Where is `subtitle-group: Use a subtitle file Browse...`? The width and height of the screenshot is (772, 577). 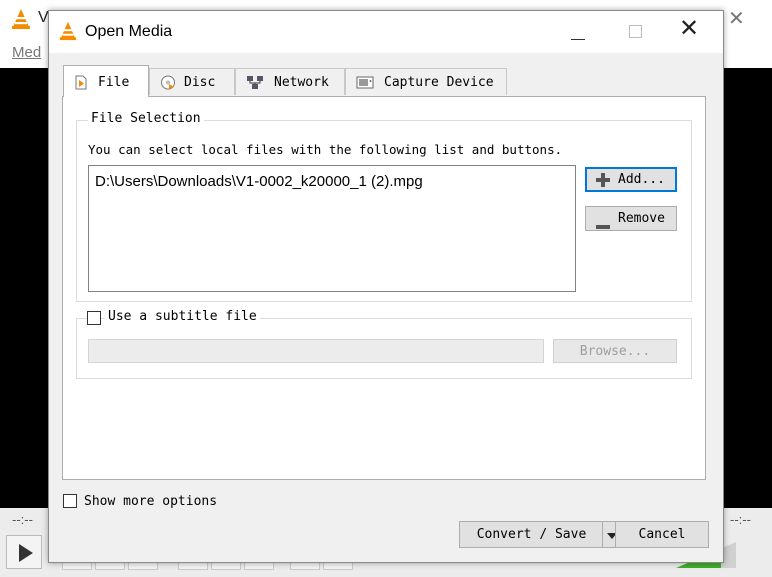 subtitle-group: Use a subtitle file Browse... is located at coordinates (384, 344).